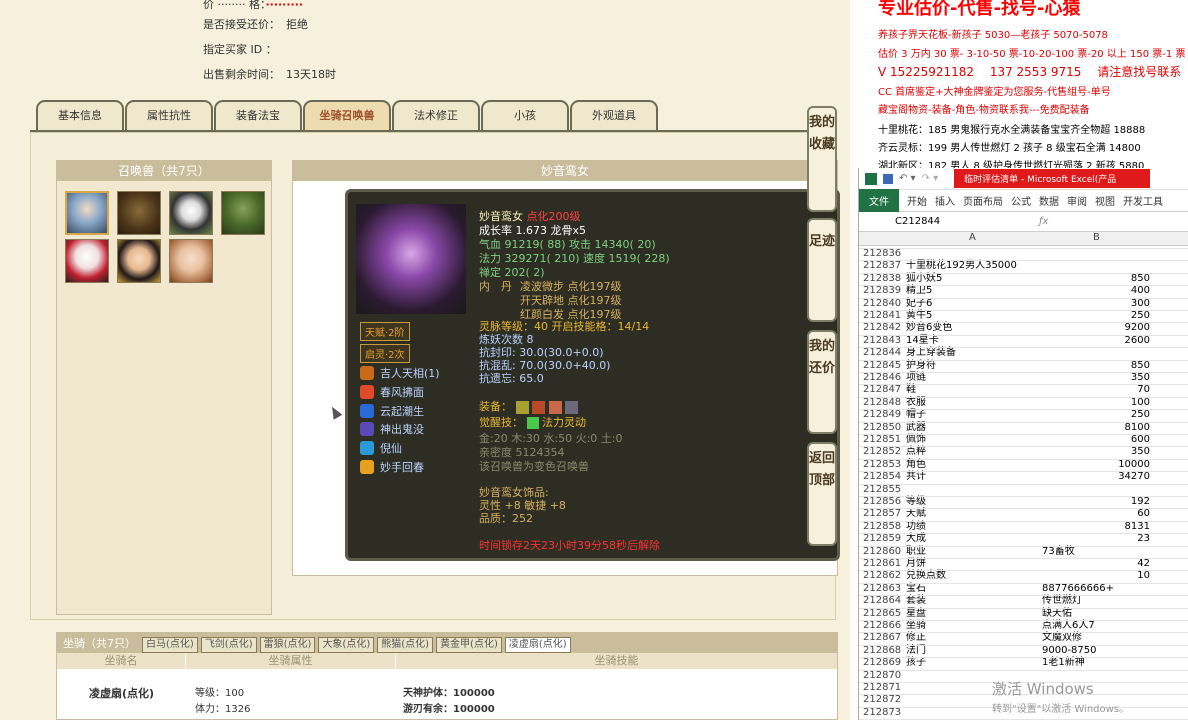 The height and width of the screenshot is (720, 1188). I want to click on cell-b: 缺天佑, so click(1096, 614).